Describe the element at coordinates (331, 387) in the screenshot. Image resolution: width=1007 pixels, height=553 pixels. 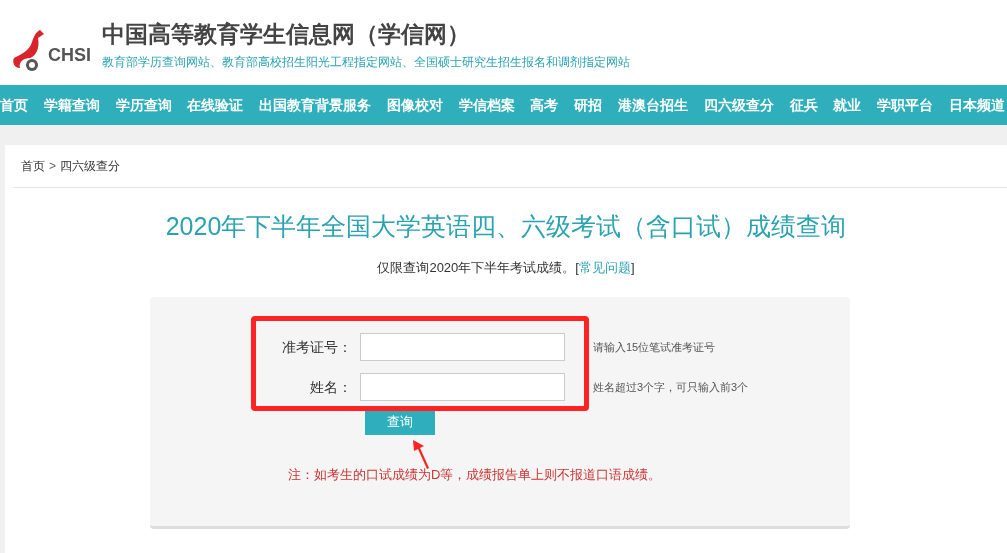
I see `field-label: 姓名：` at that location.